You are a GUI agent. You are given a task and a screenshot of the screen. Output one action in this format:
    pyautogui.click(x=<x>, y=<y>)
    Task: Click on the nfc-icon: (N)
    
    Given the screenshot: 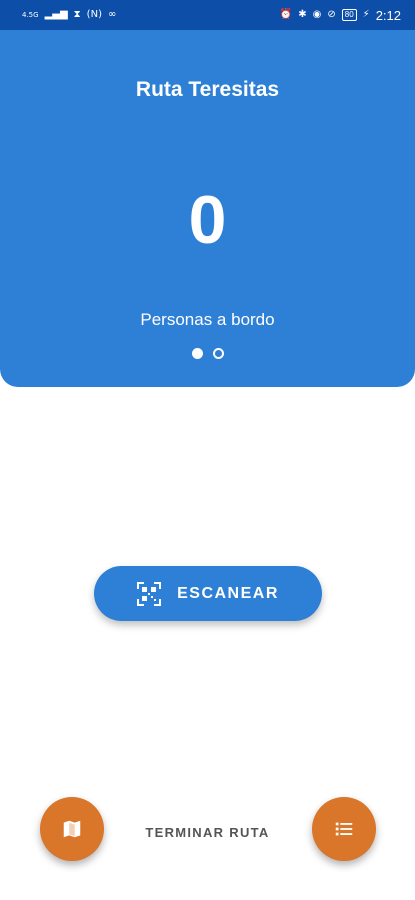 What is the action you would take?
    pyautogui.click(x=94, y=14)
    